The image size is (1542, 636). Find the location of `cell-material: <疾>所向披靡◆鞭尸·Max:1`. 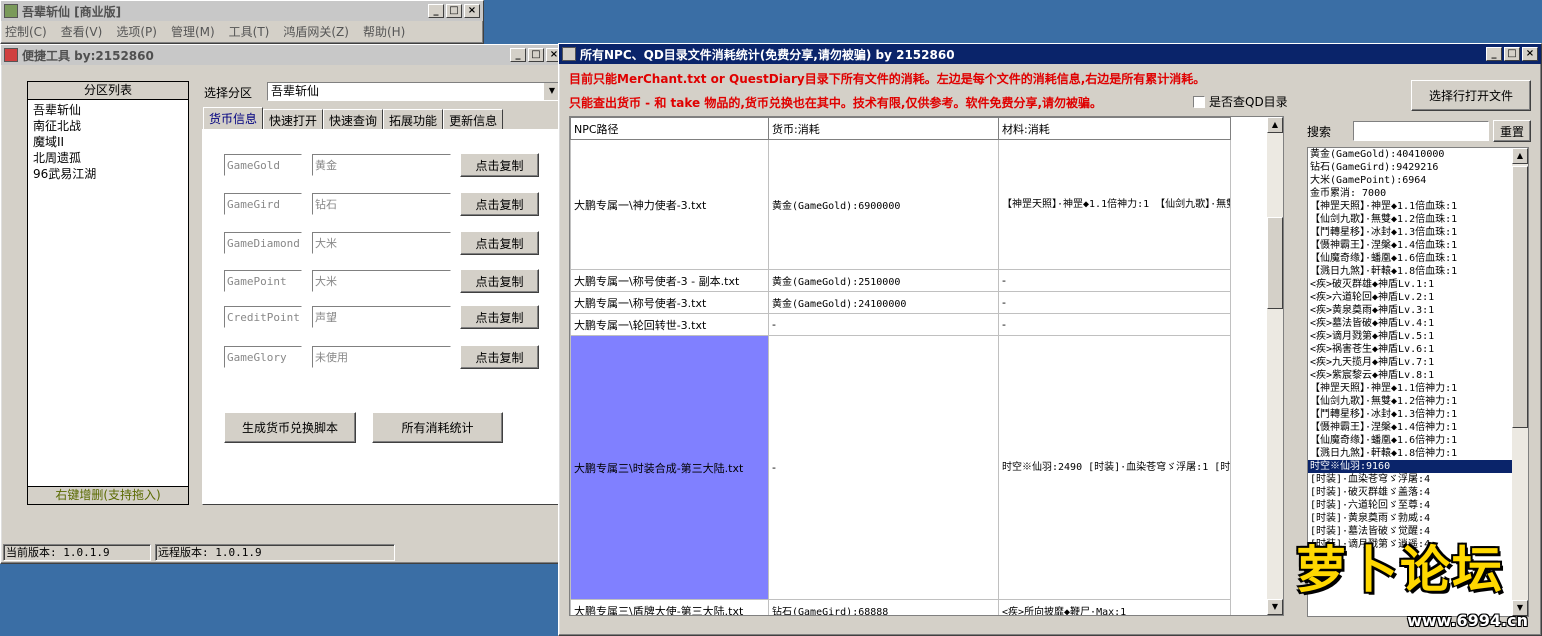

cell-material: <疾>所向披靡◆鞭尸·Max:1 is located at coordinates (1114, 607).